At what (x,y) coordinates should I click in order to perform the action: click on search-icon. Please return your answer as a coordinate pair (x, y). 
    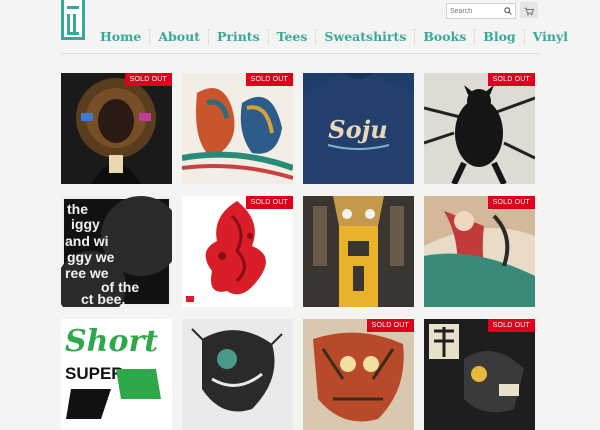
    Looking at the image, I should click on (508, 11).